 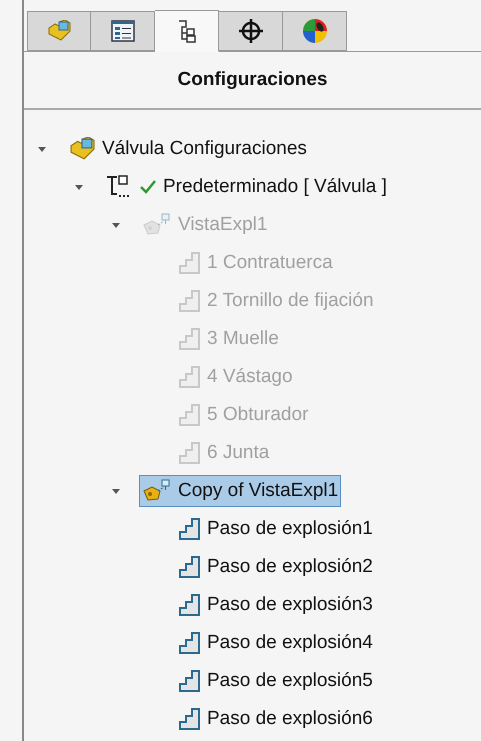 What do you see at coordinates (276, 529) in the screenshot?
I see `tree-item: Paso de explosión1` at bounding box center [276, 529].